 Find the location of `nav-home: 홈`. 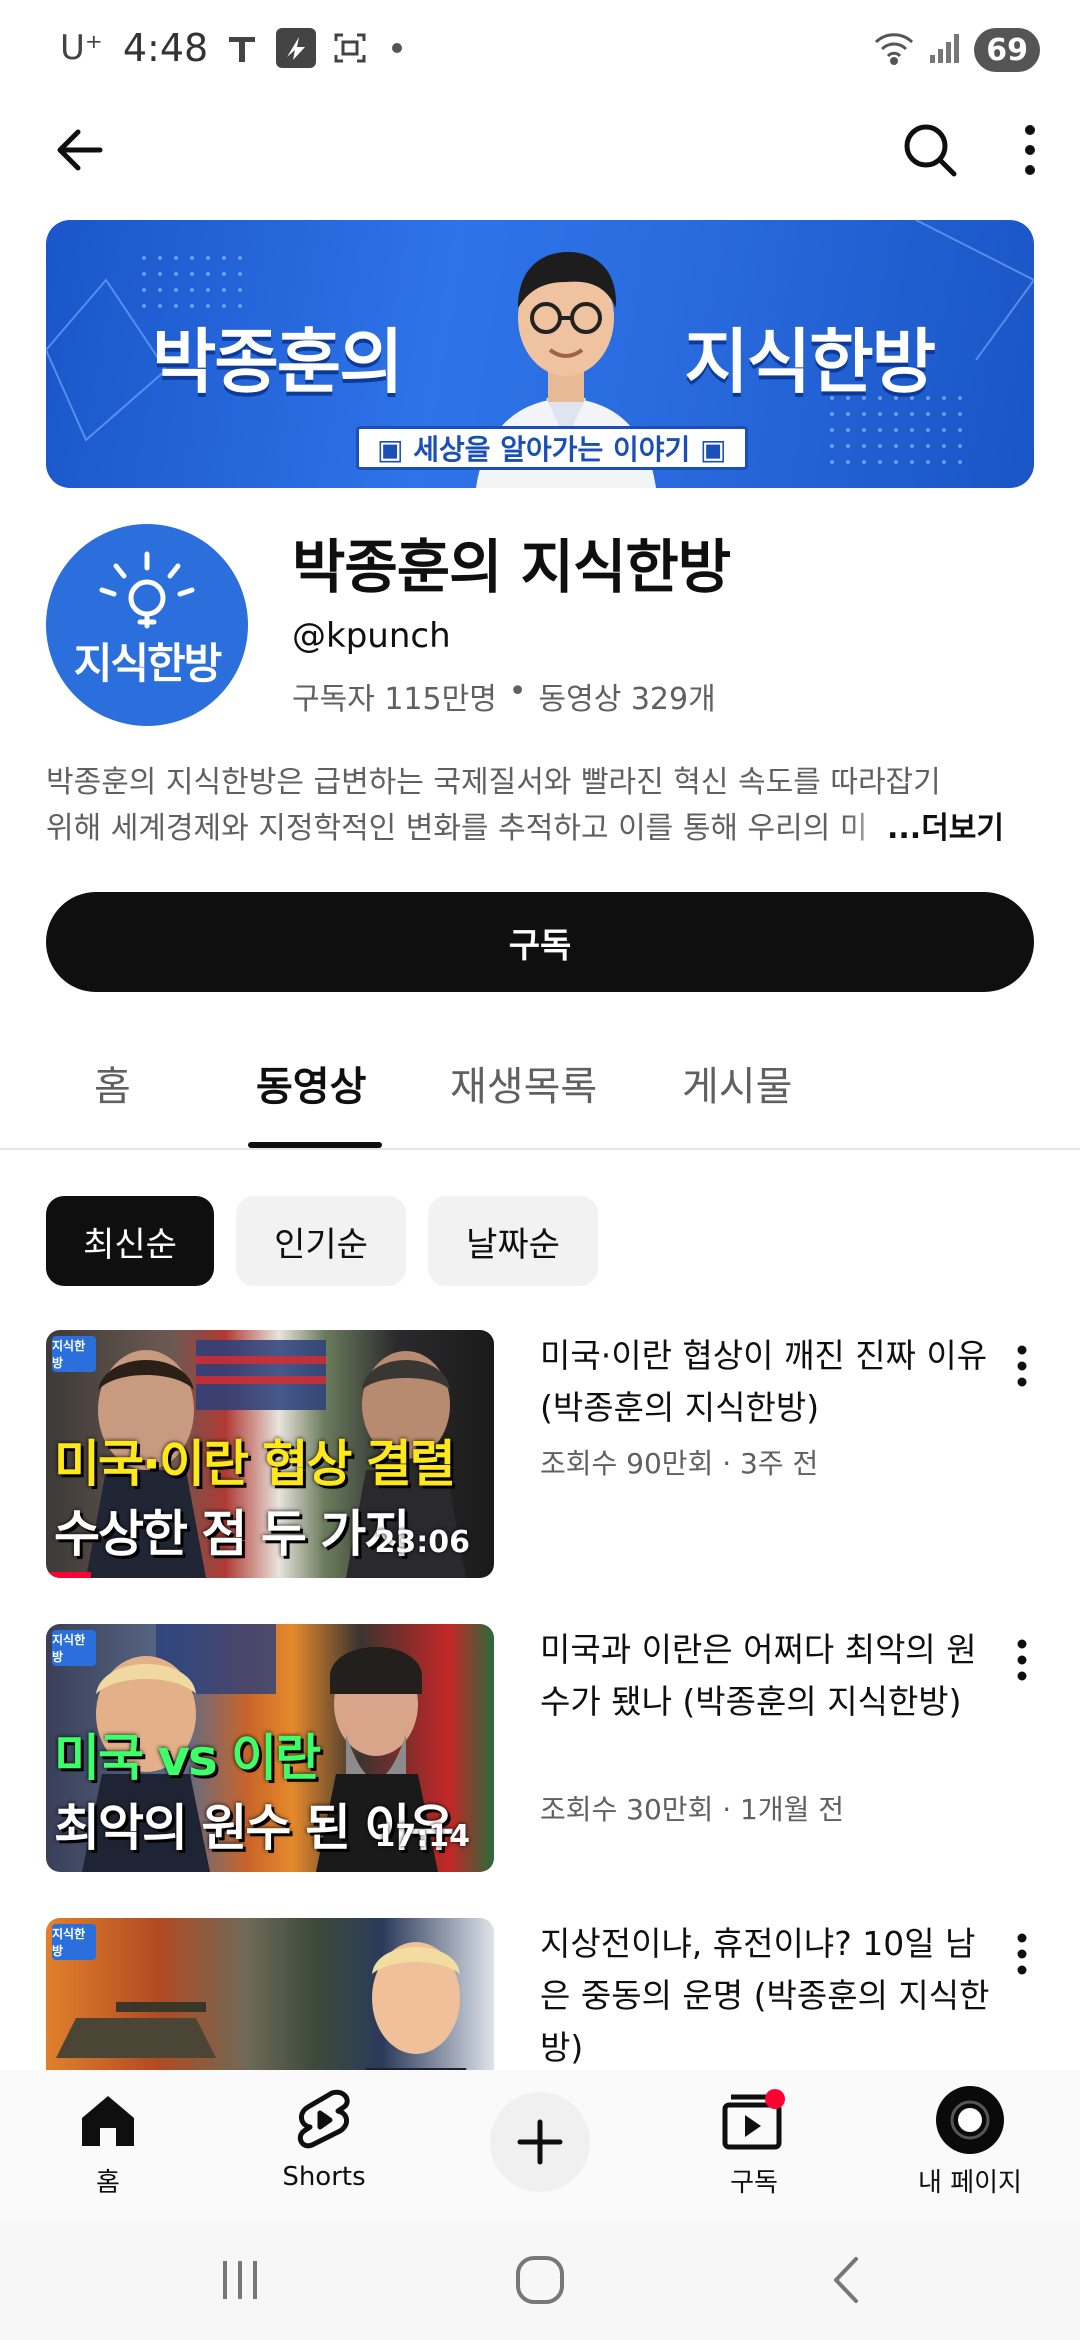

nav-home: 홈 is located at coordinates (108, 2139).